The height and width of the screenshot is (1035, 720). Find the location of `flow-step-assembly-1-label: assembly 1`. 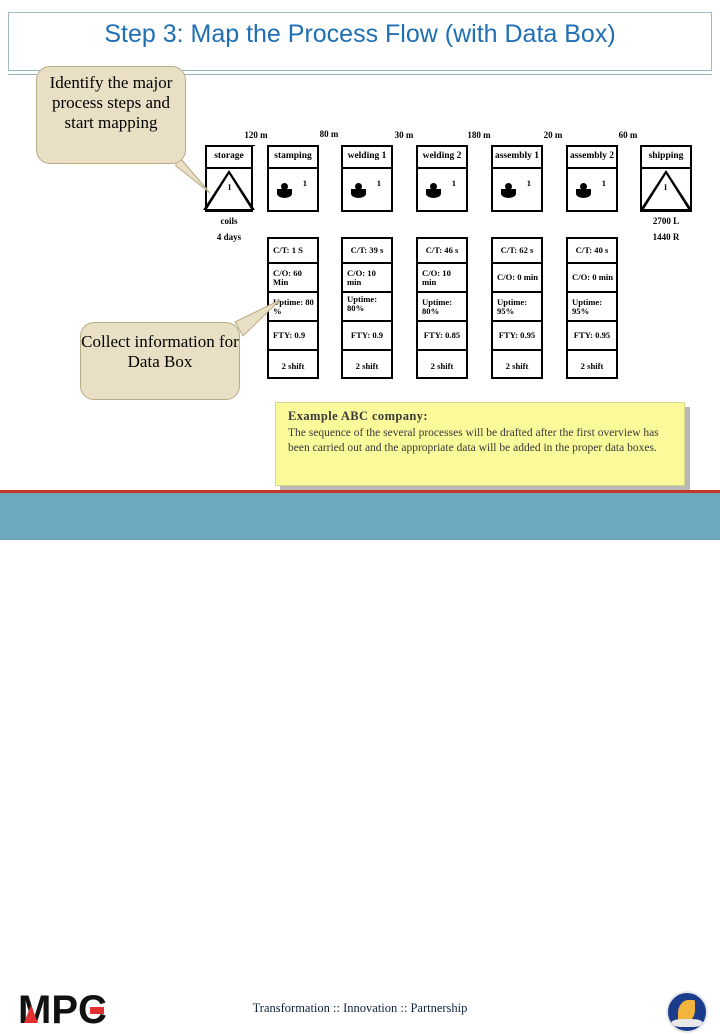

flow-step-assembly-1-label: assembly 1 is located at coordinates (517, 158).